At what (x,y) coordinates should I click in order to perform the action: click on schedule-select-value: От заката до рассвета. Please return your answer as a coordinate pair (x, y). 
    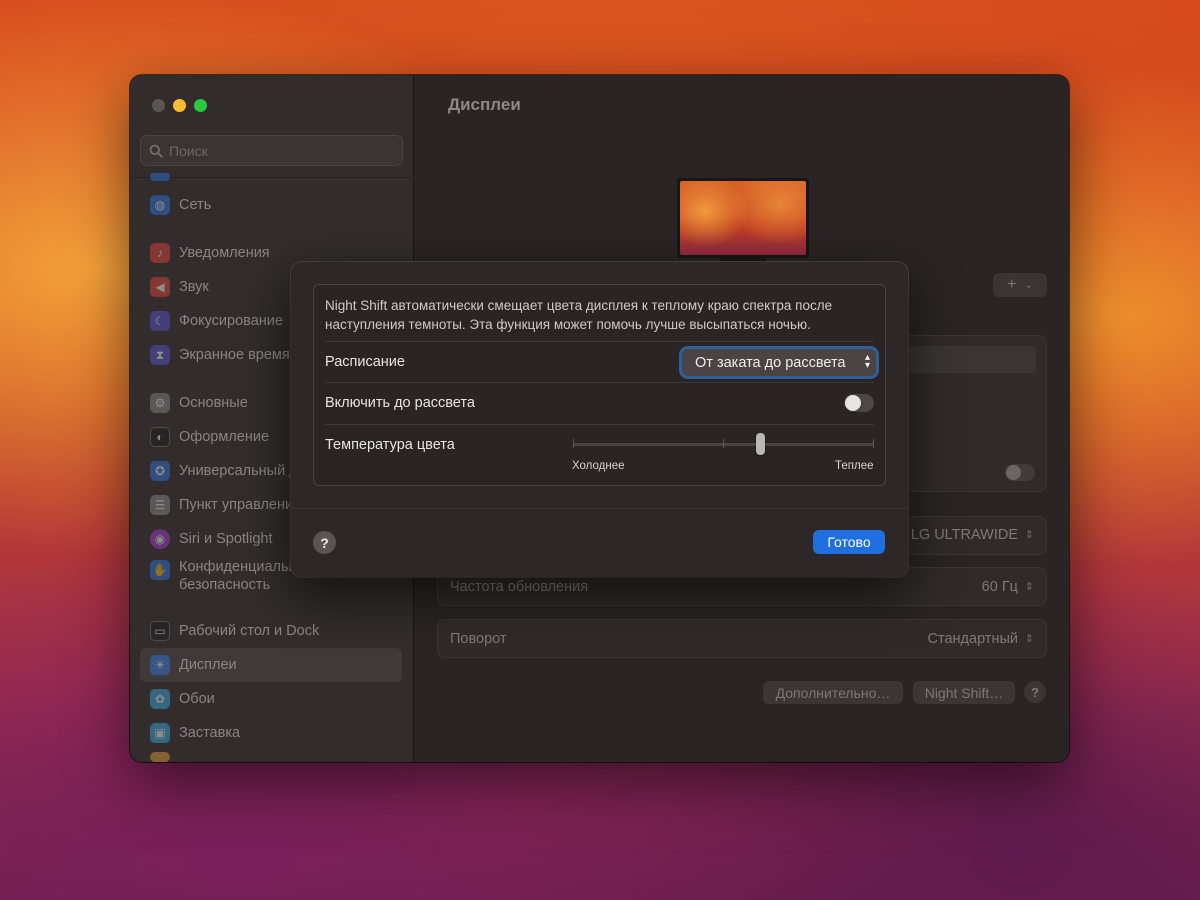
    Looking at the image, I should click on (770, 362).